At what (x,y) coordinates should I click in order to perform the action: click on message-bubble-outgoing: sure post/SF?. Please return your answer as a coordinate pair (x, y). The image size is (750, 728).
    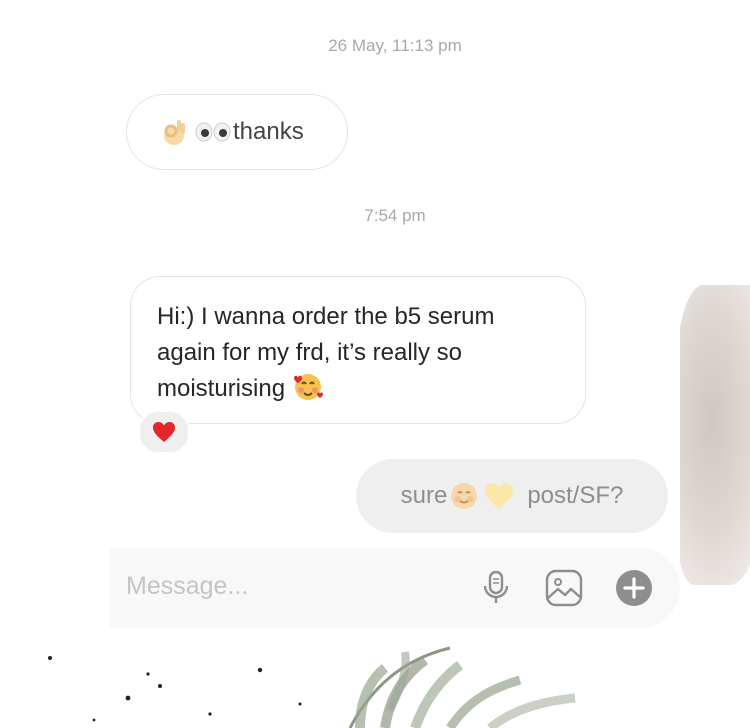
    Looking at the image, I should click on (512, 496).